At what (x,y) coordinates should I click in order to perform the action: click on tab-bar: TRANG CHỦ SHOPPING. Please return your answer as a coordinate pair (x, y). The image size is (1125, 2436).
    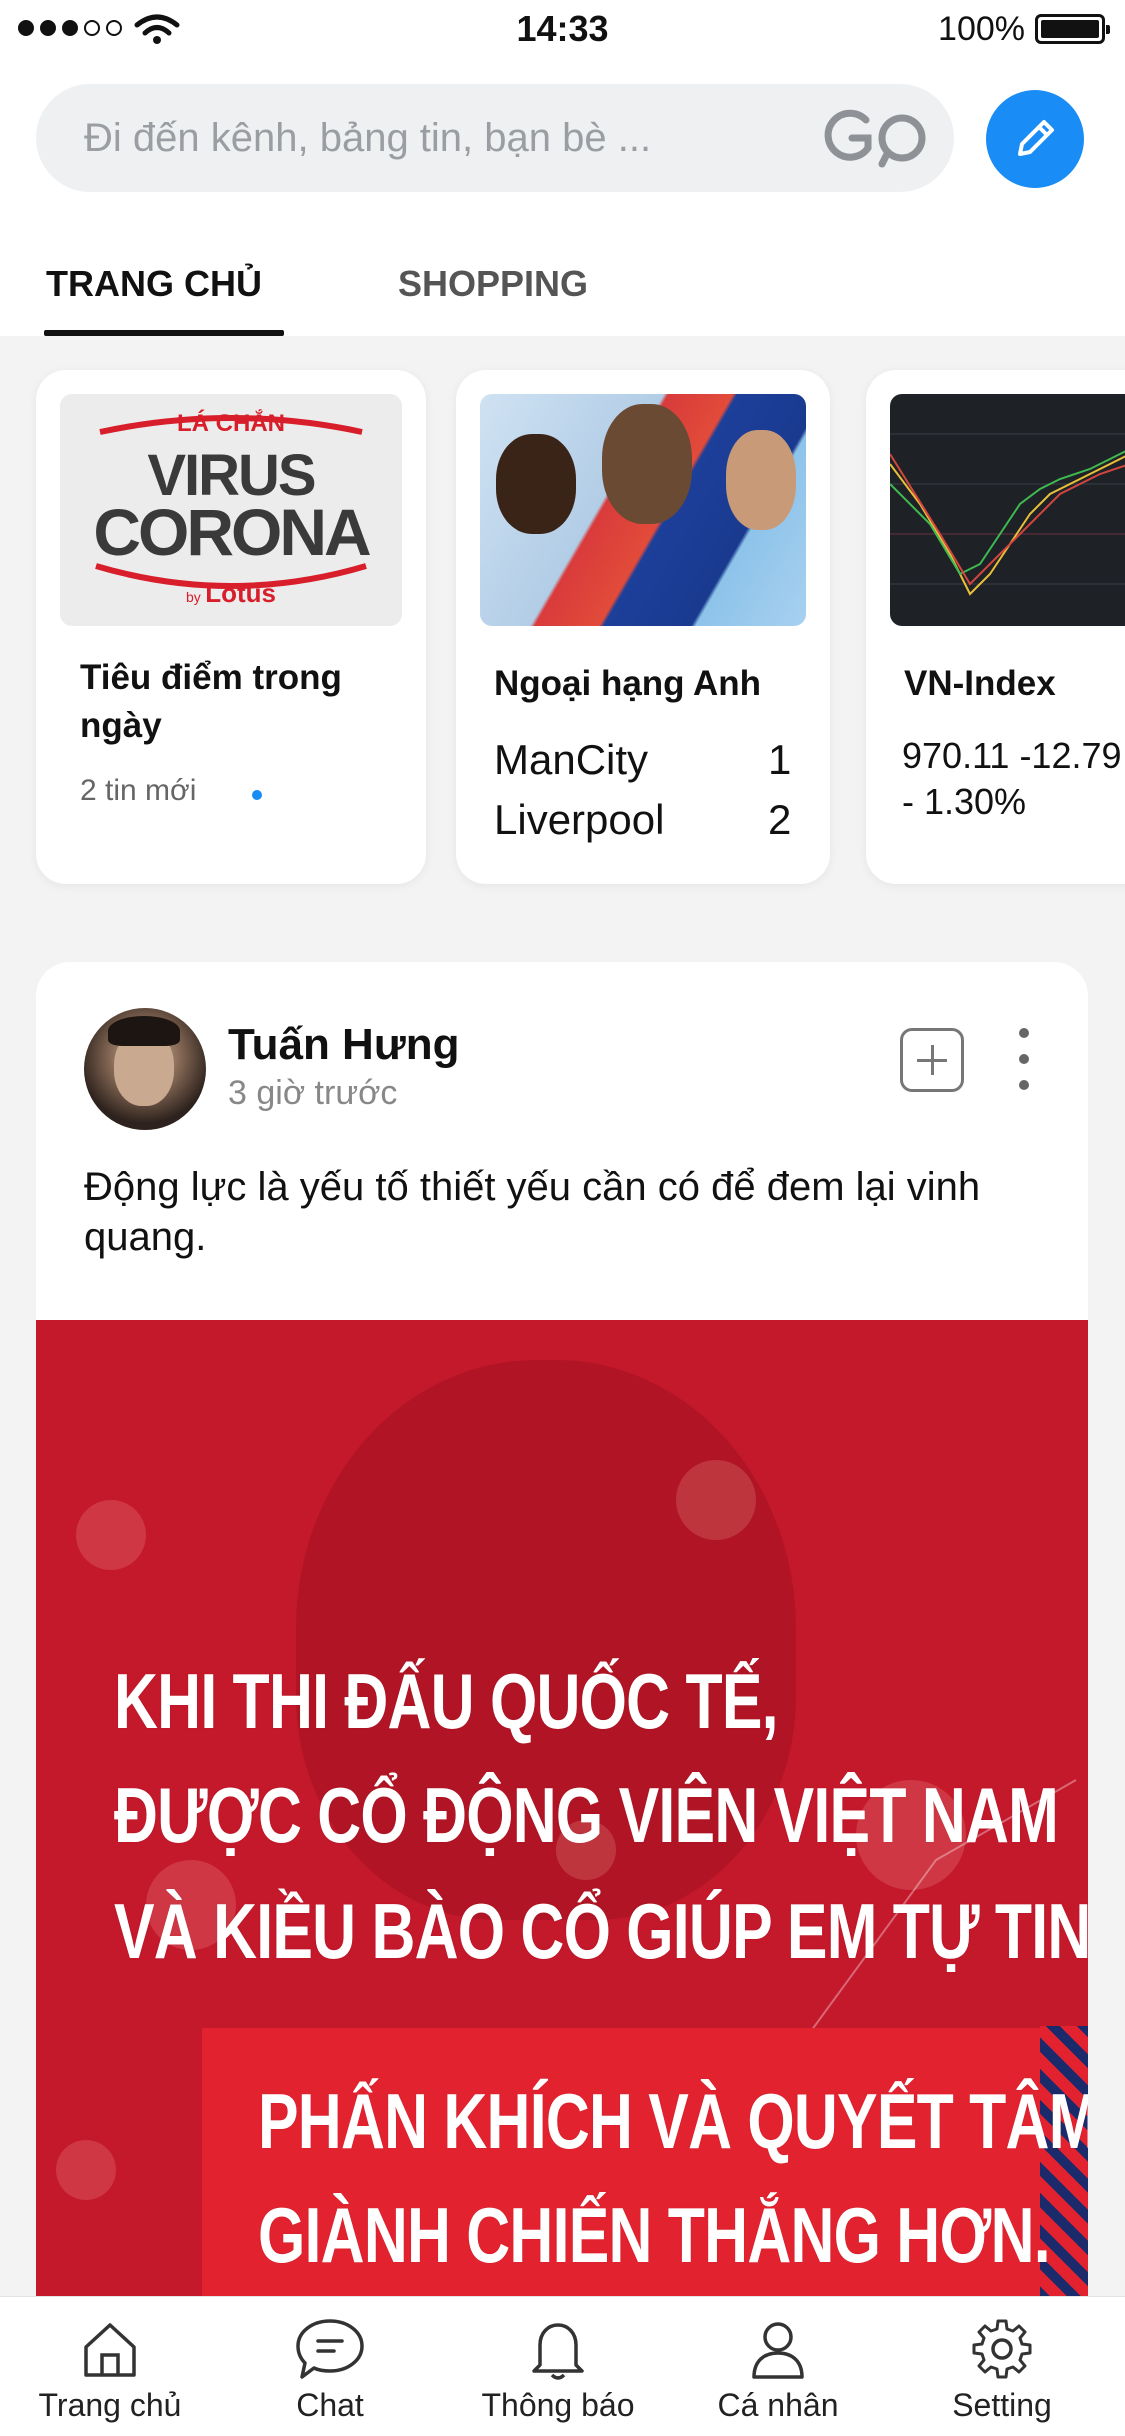
    Looking at the image, I should click on (562, 288).